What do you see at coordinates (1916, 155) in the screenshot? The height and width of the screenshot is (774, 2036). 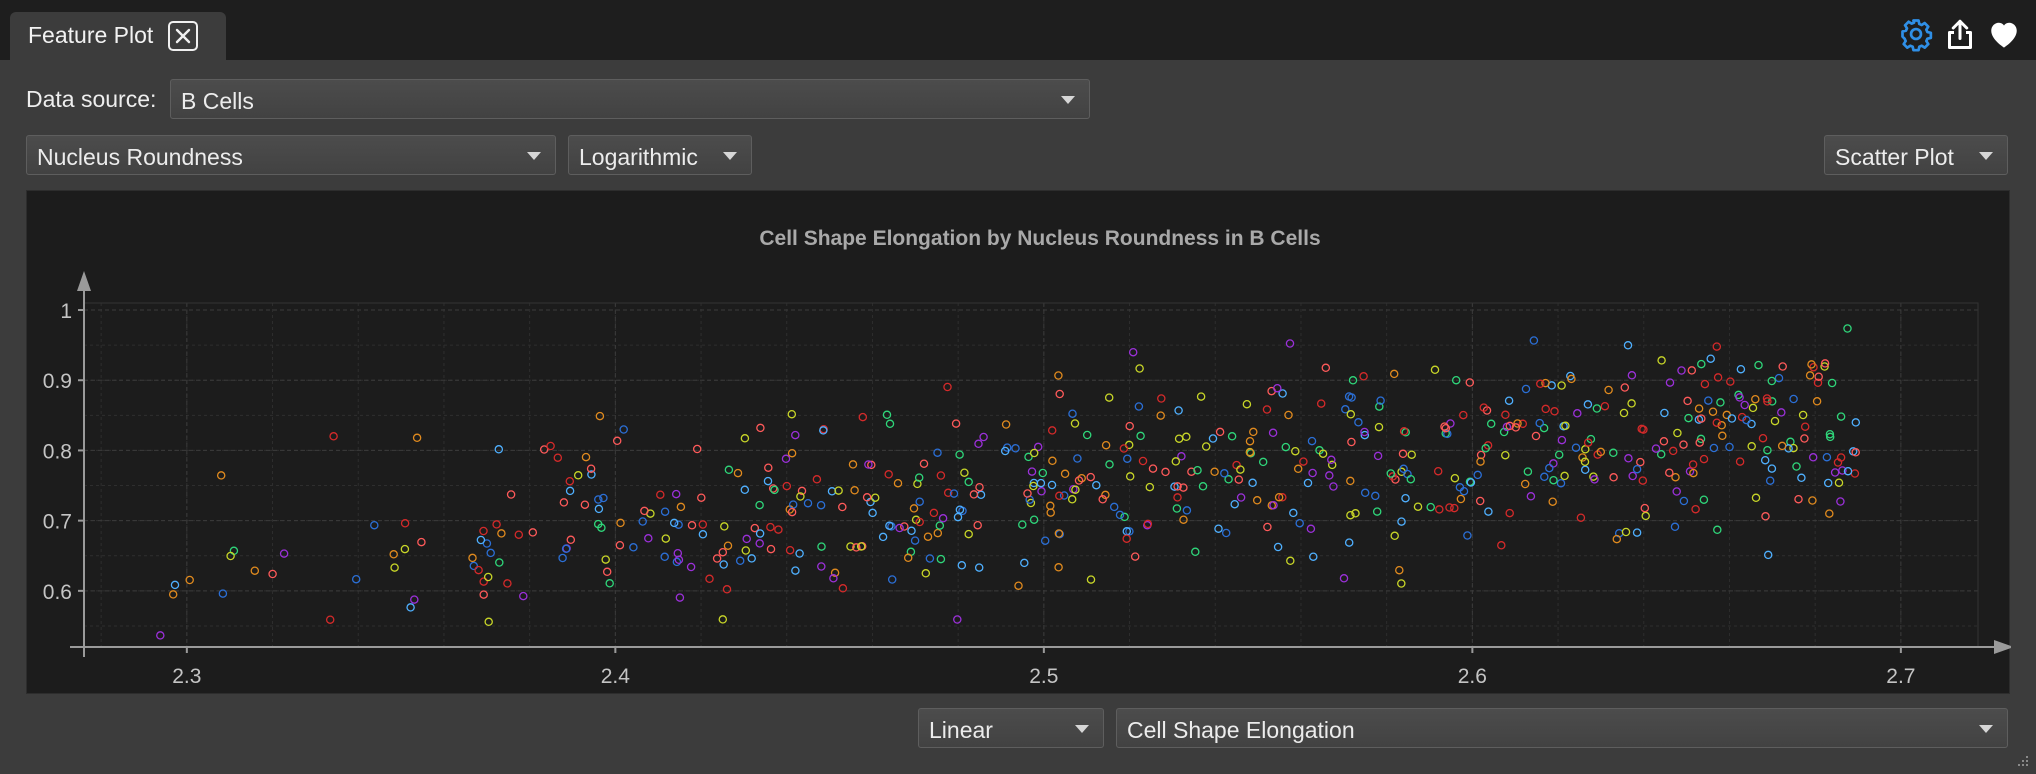 I see `plot-type-select: Scatter Plot` at bounding box center [1916, 155].